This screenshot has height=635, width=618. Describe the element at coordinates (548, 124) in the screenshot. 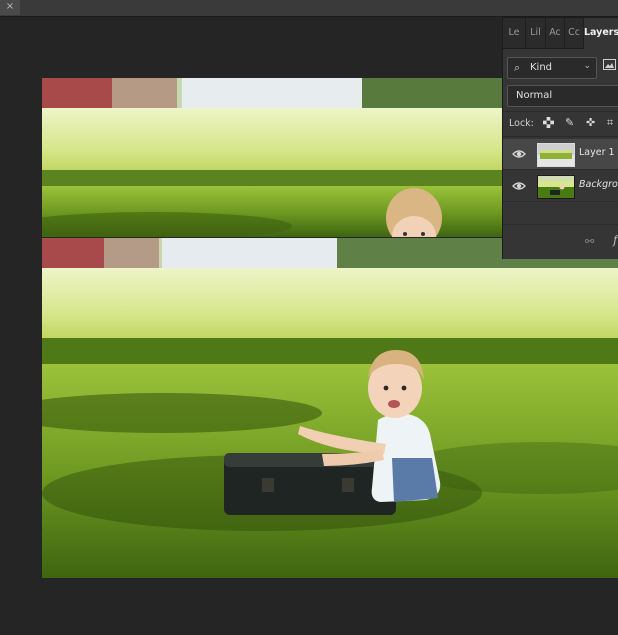

I see `lock-transparent-pixels-icon` at that location.